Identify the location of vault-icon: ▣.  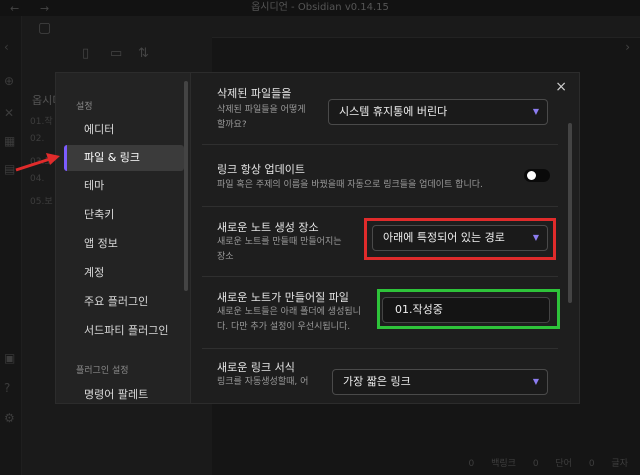
(9, 358).